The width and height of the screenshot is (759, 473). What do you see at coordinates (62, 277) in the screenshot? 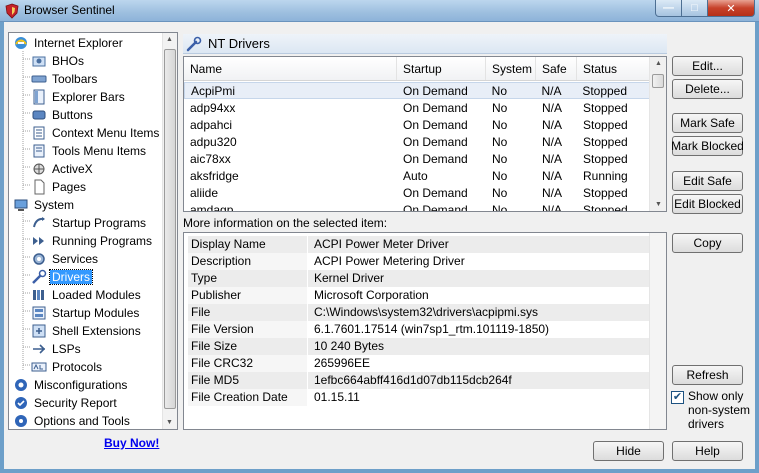
I see `tree-item-drivers: Drivers` at bounding box center [62, 277].